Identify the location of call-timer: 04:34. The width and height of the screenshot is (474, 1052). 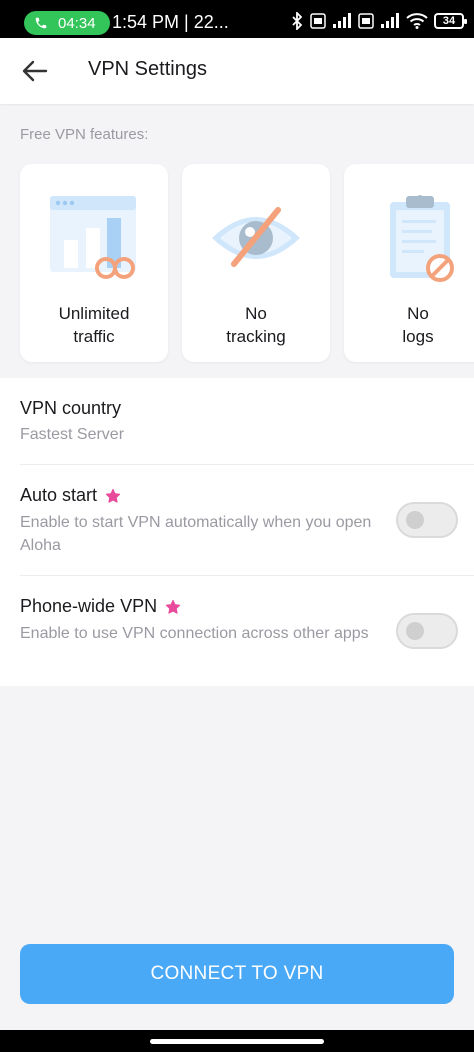
(77, 23).